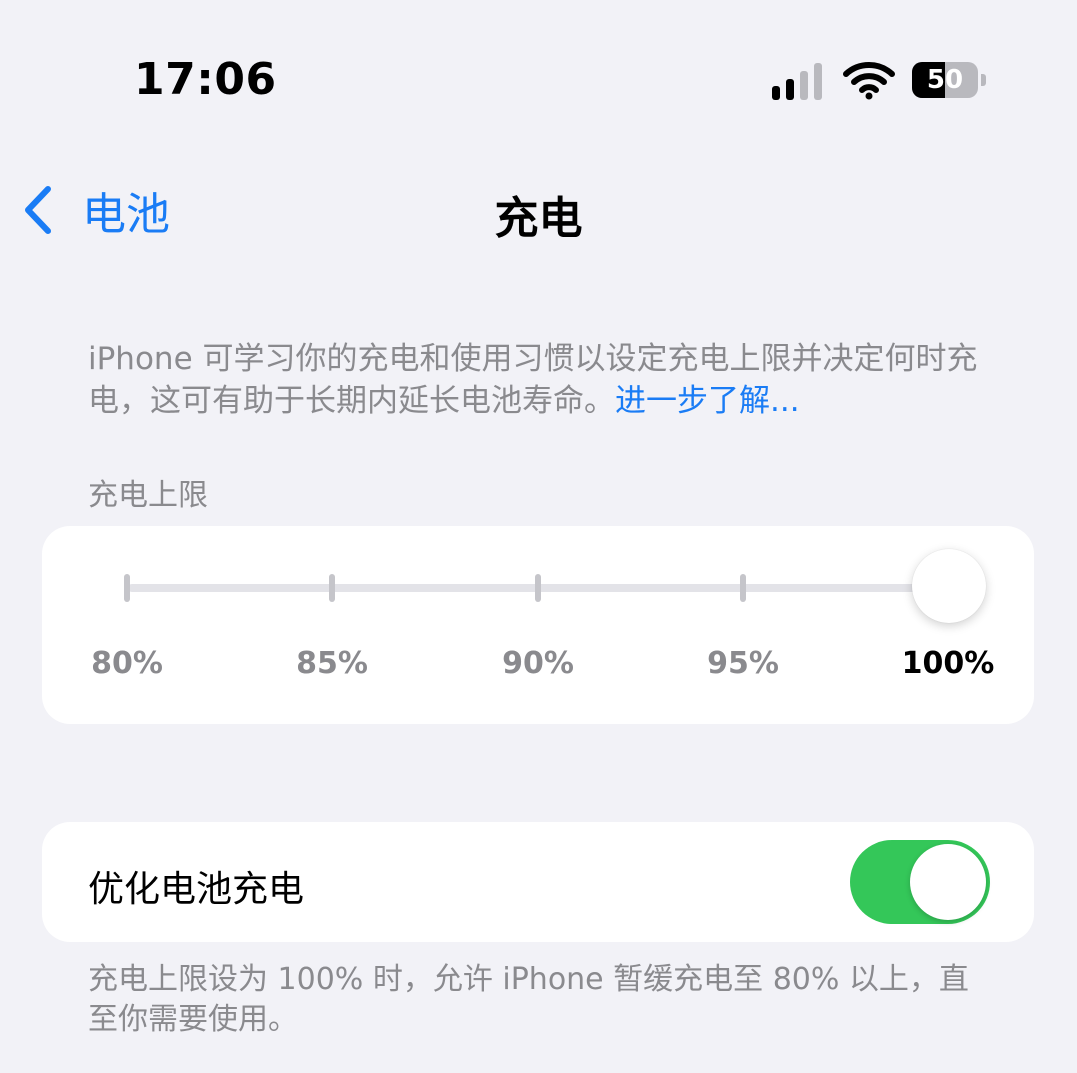 The height and width of the screenshot is (1073, 1077). What do you see at coordinates (949, 586) in the screenshot?
I see `slider-knob` at bounding box center [949, 586].